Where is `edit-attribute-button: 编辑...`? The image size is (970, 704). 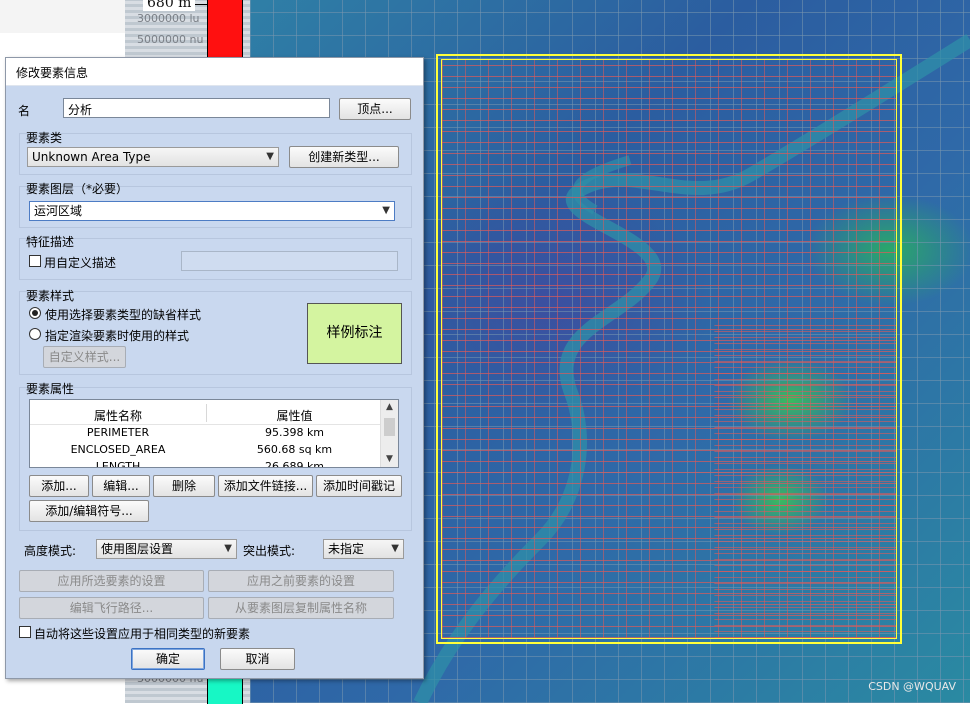 edit-attribute-button: 编辑... is located at coordinates (121, 486).